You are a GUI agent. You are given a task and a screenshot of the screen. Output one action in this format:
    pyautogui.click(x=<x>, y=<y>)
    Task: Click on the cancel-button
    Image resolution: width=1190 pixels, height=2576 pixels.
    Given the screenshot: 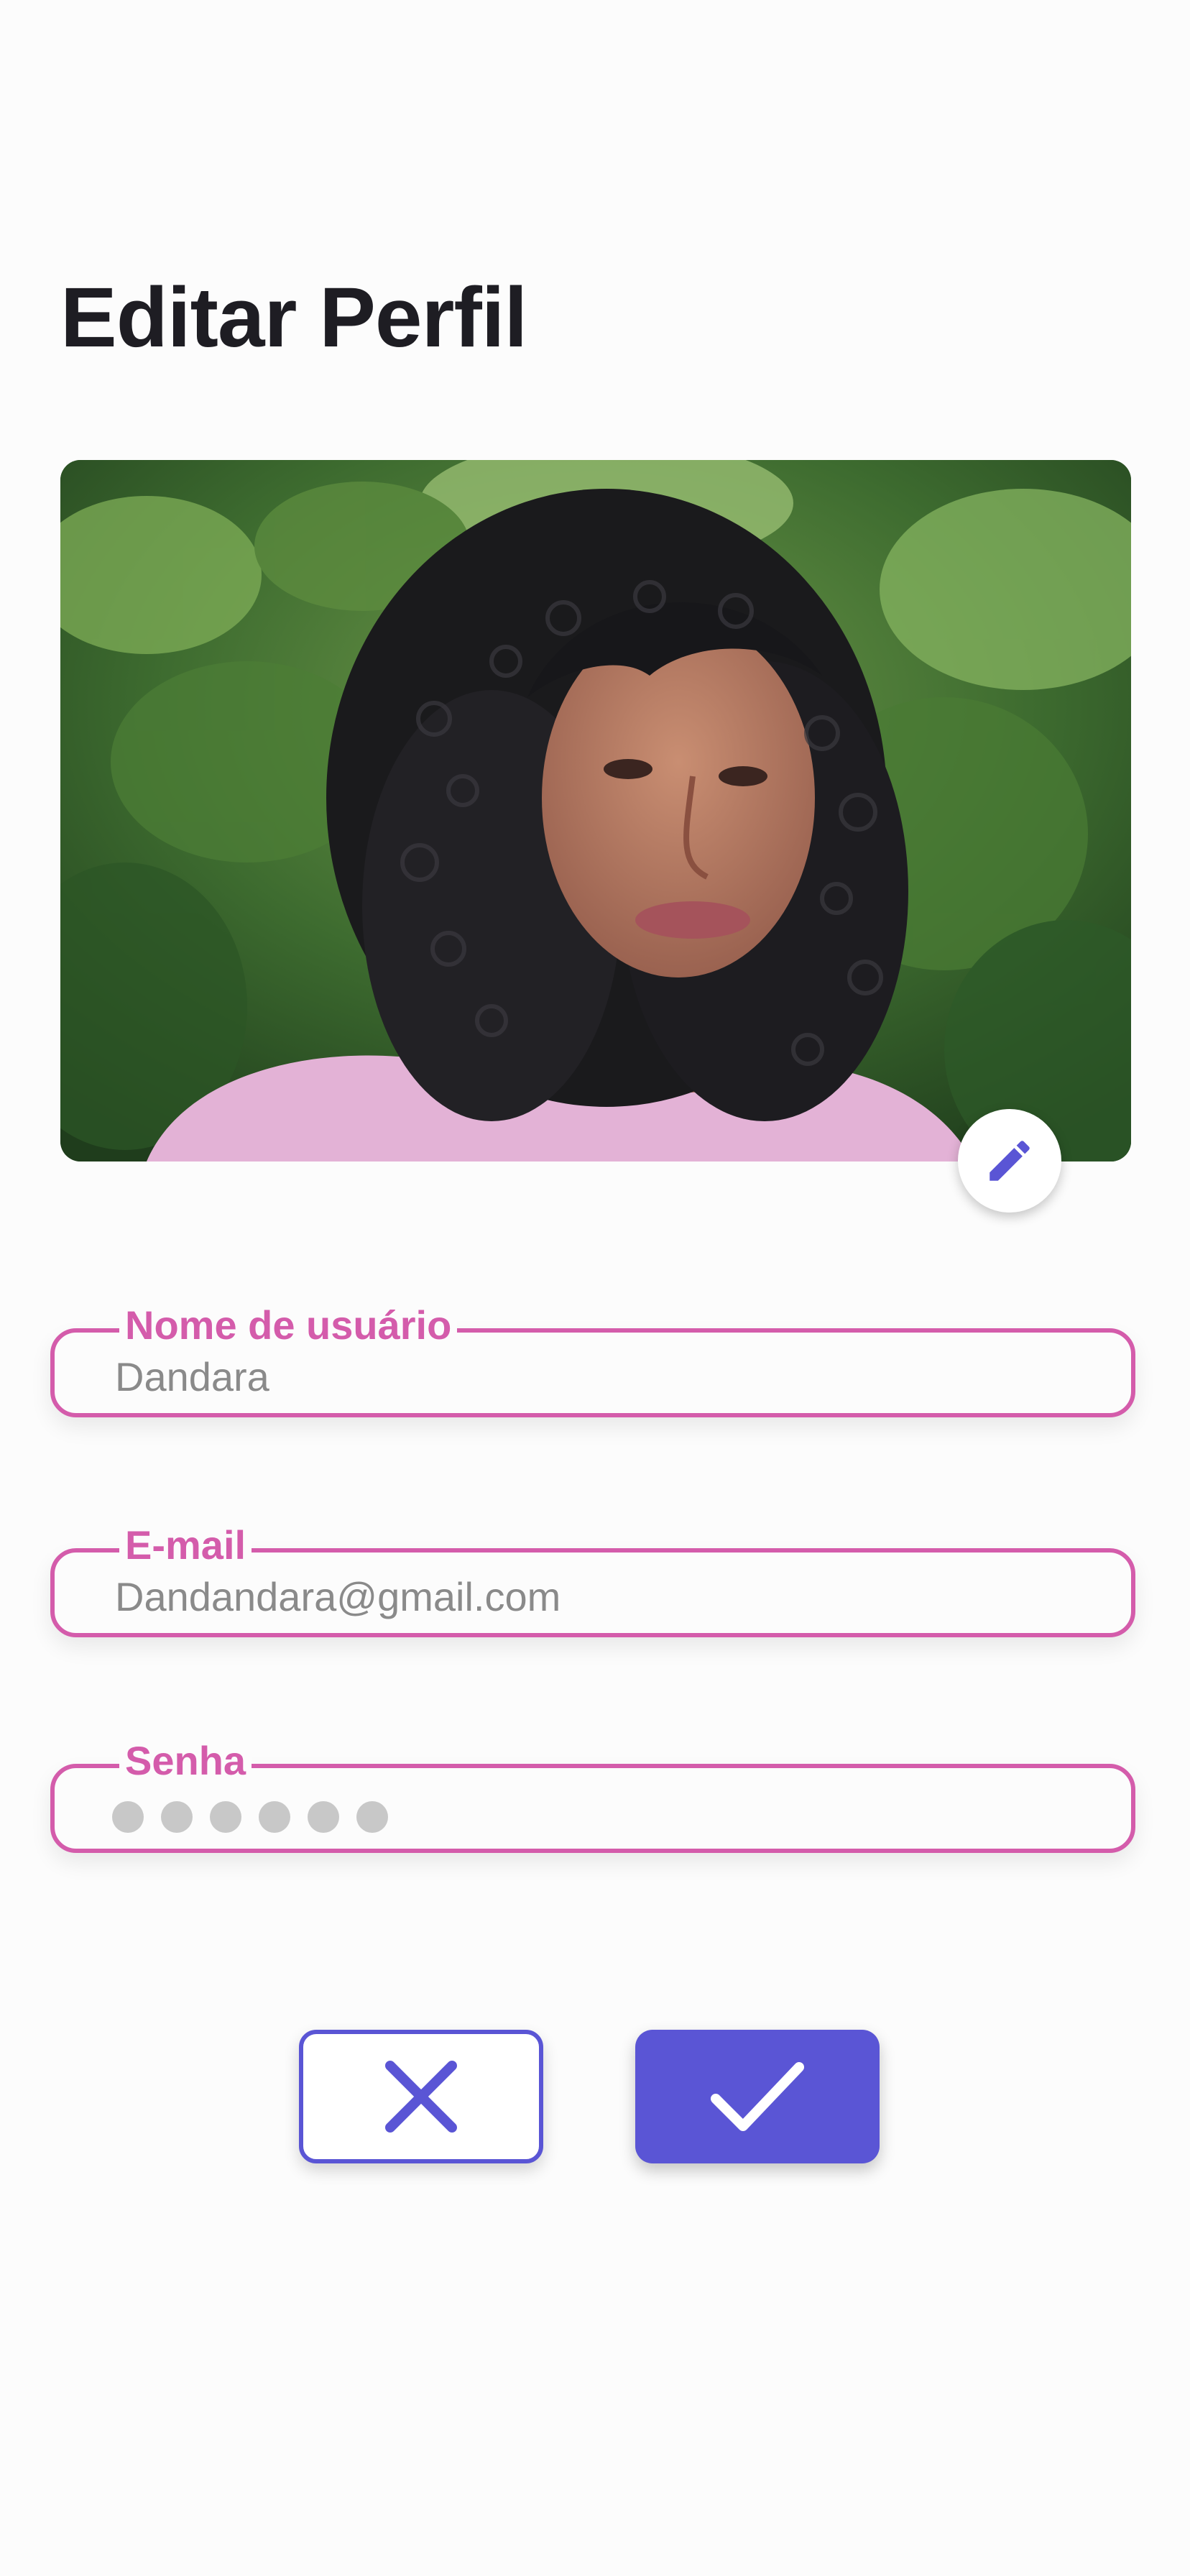 What is the action you would take?
    pyautogui.click(x=421, y=2096)
    